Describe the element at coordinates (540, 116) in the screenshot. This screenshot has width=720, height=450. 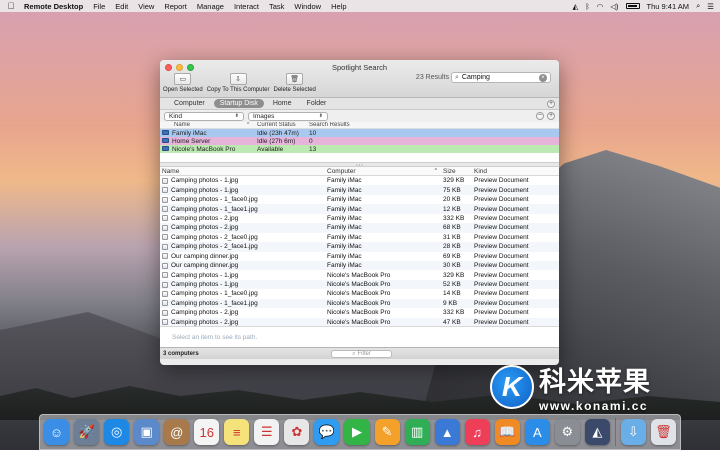
I see `remove-criteria-icon: −` at that location.